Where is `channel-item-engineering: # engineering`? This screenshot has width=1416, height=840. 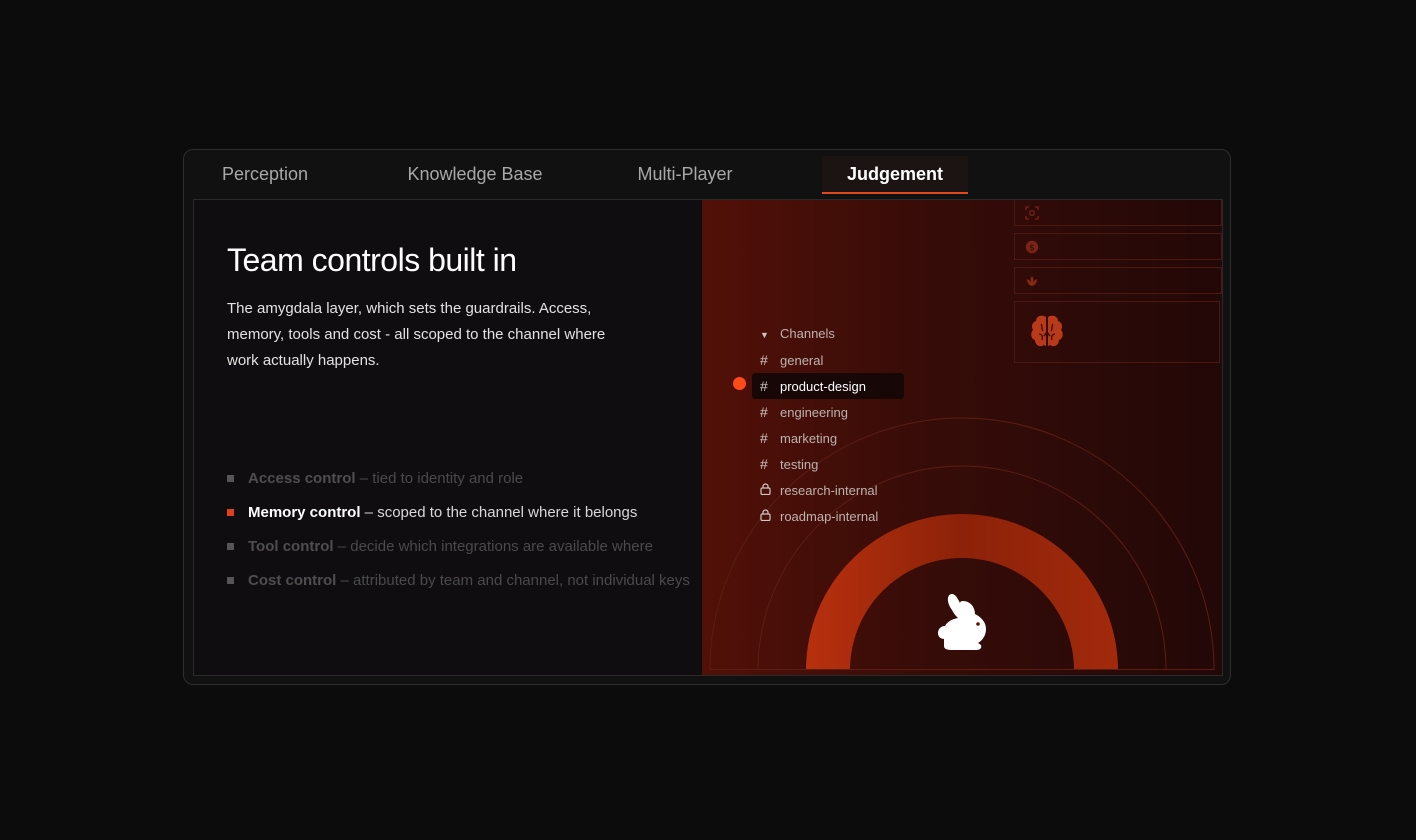 channel-item-engineering: # engineering is located at coordinates (804, 412).